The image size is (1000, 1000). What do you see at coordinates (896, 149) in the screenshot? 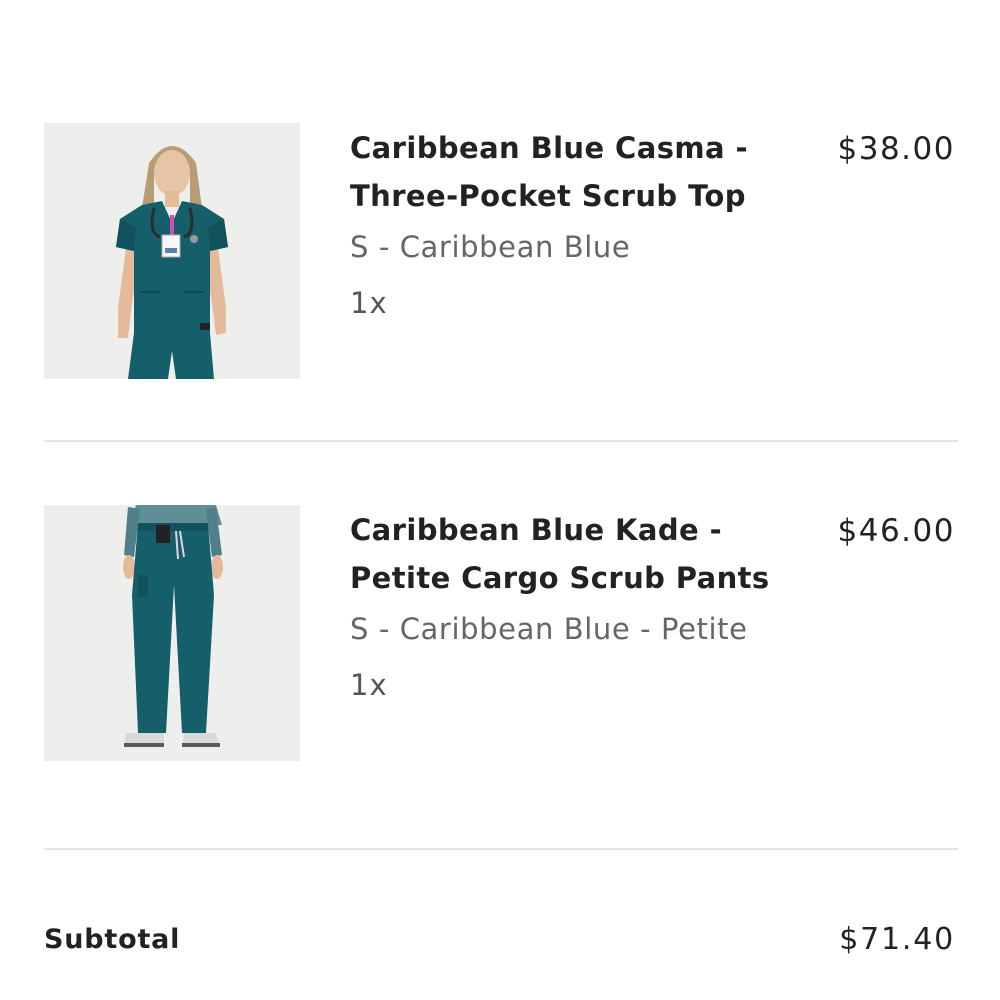
I see `product-price: $38.00` at bounding box center [896, 149].